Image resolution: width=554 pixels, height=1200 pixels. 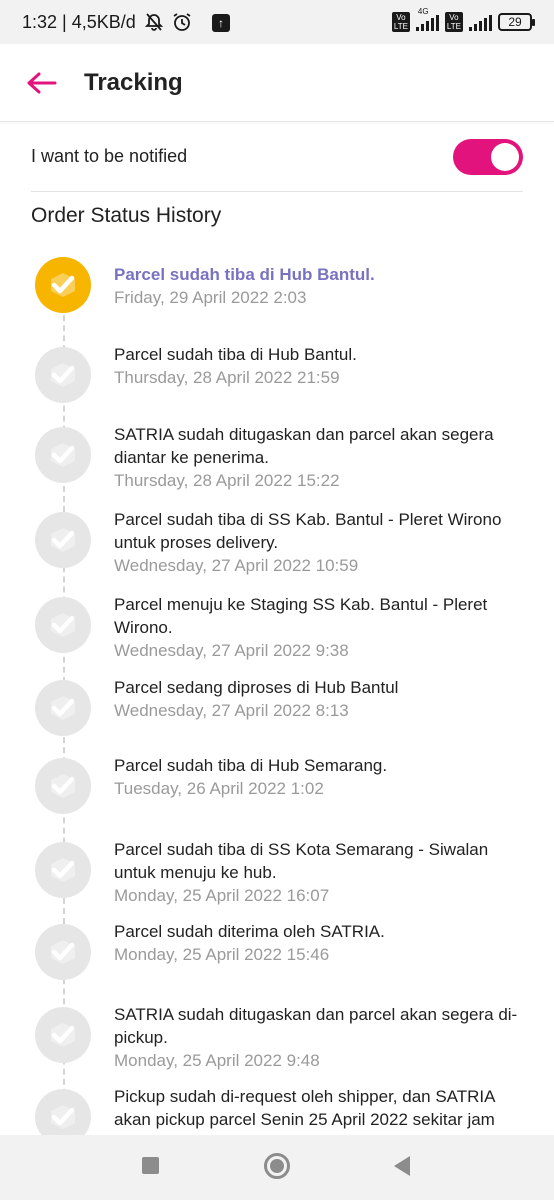 What do you see at coordinates (400, 22) in the screenshot?
I see `volte-icon: Vo LTE` at bounding box center [400, 22].